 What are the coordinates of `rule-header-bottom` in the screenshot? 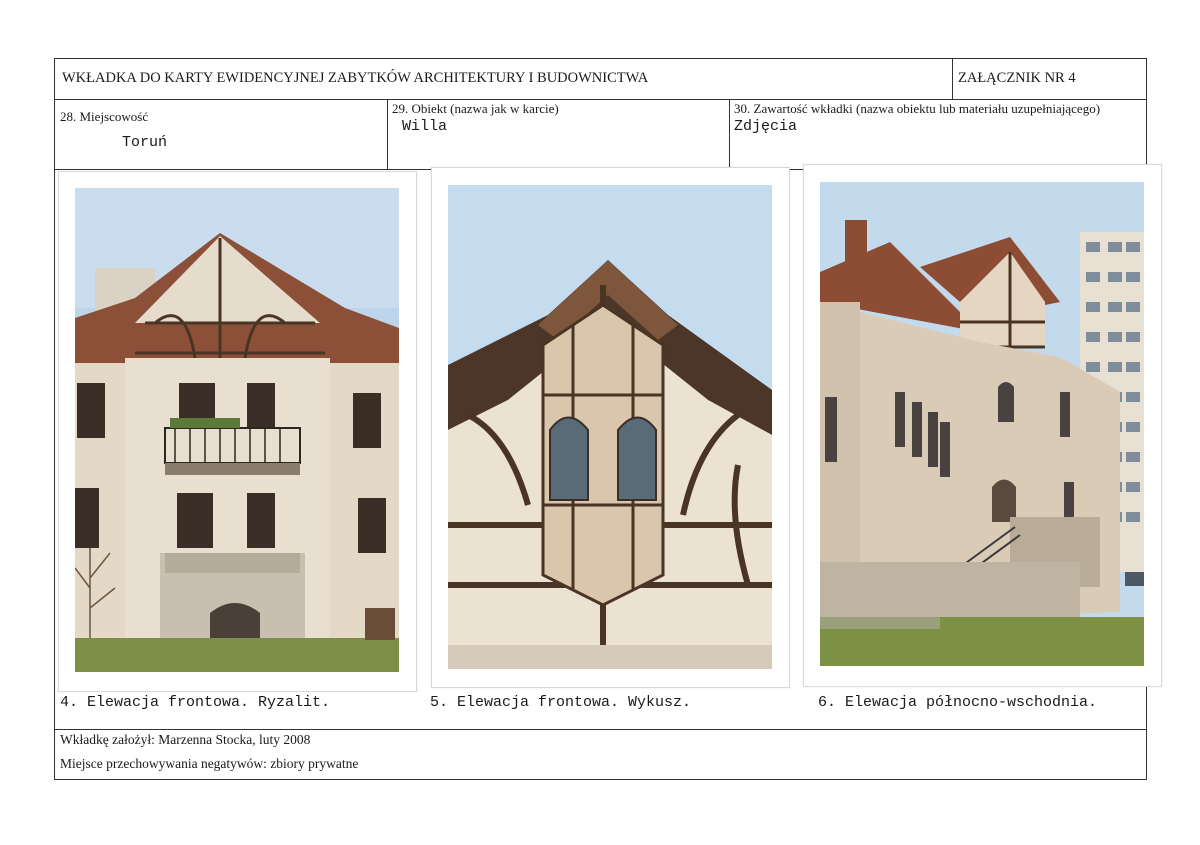 It's located at (600, 99).